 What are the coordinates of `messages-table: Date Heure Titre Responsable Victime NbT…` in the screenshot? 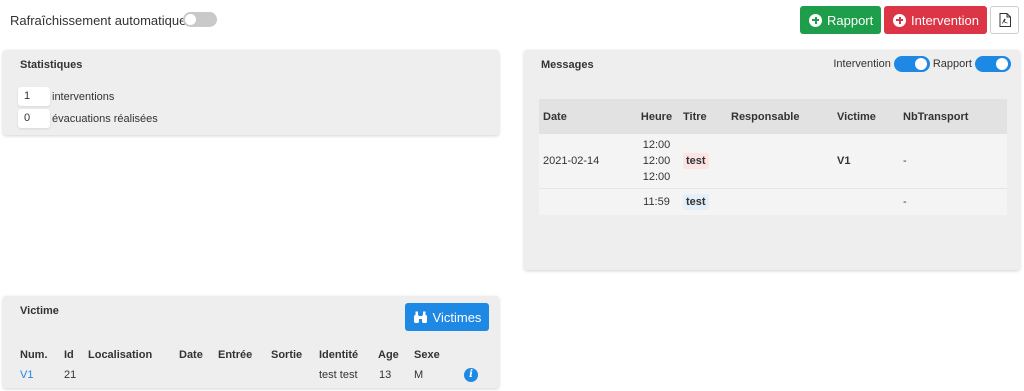 It's located at (773, 157).